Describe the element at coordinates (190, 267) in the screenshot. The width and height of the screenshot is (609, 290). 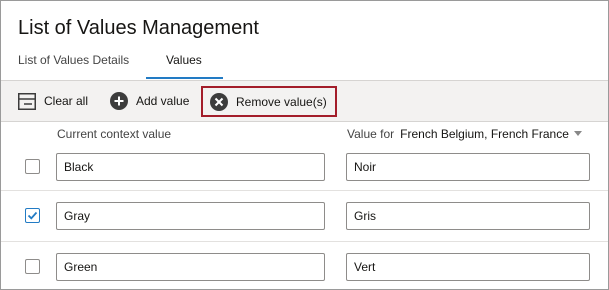
I see `current-value-input-green: Green` at that location.